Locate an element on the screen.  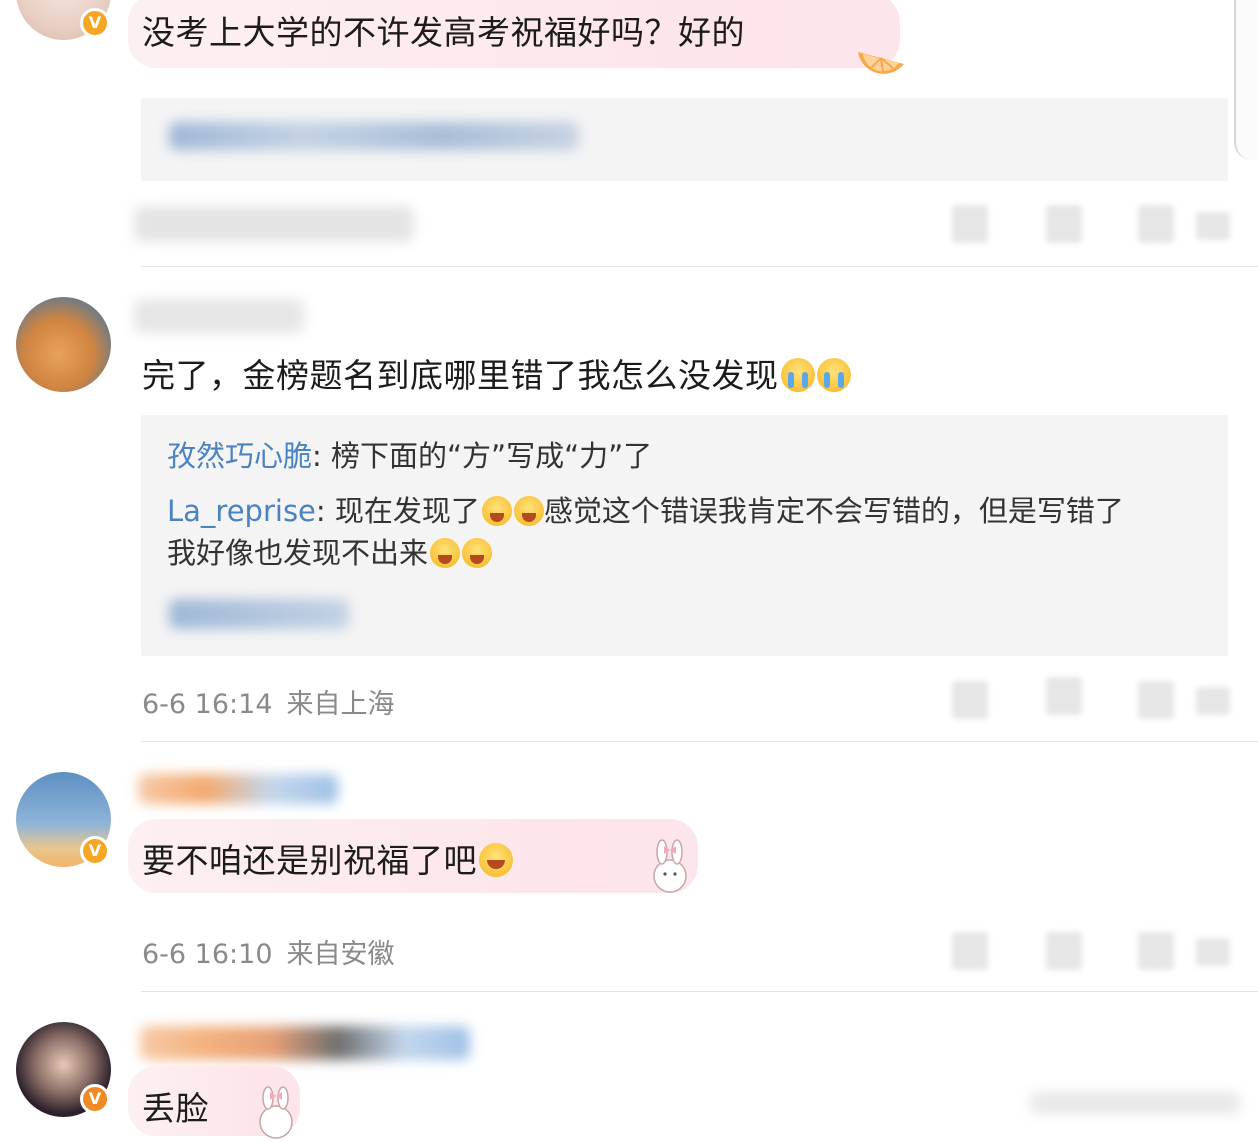
timestamp: 6-6 16:10 is located at coordinates (207, 954).